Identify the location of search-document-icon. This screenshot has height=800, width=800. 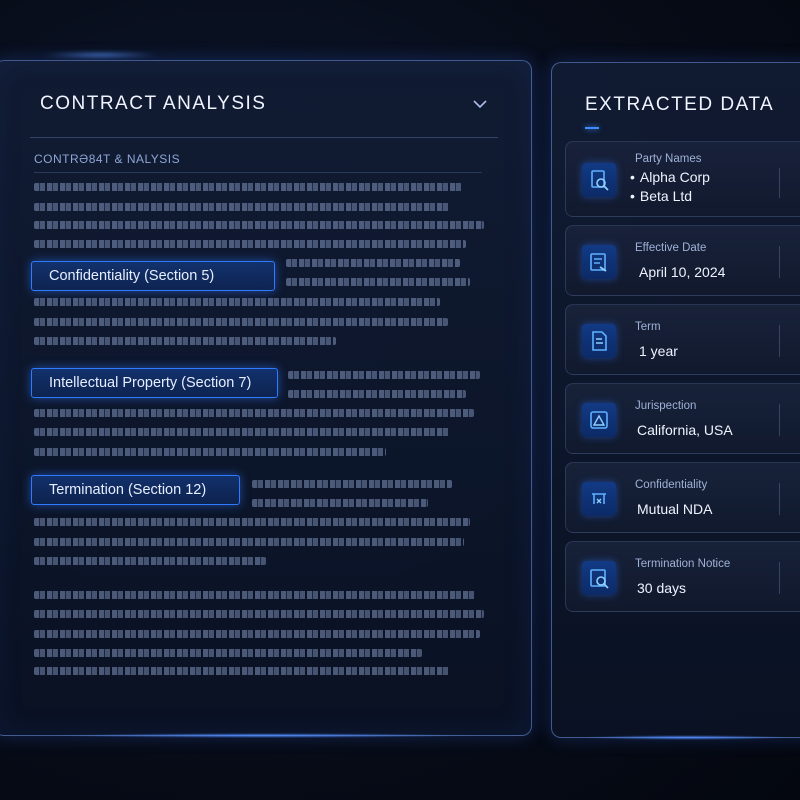
(599, 180).